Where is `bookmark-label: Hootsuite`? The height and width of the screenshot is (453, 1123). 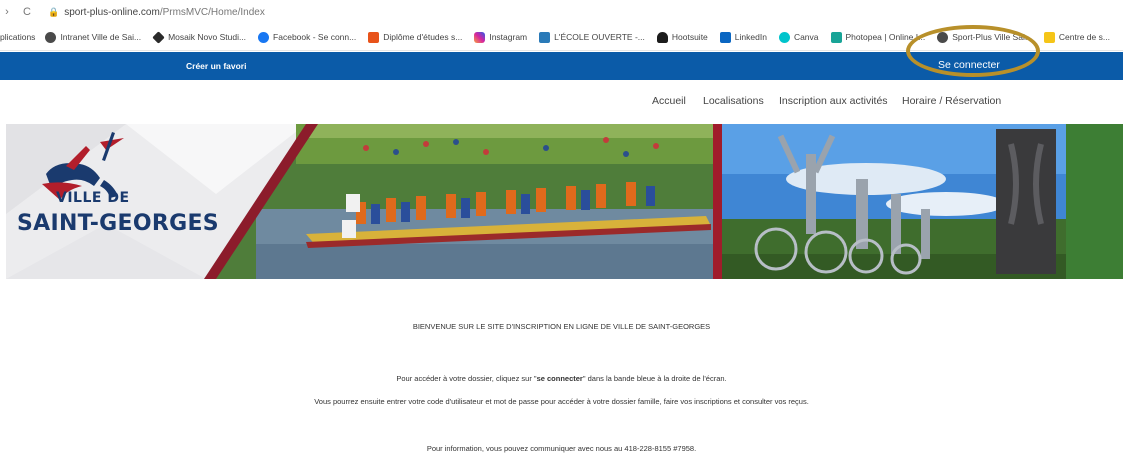 bookmark-label: Hootsuite is located at coordinates (689, 37).